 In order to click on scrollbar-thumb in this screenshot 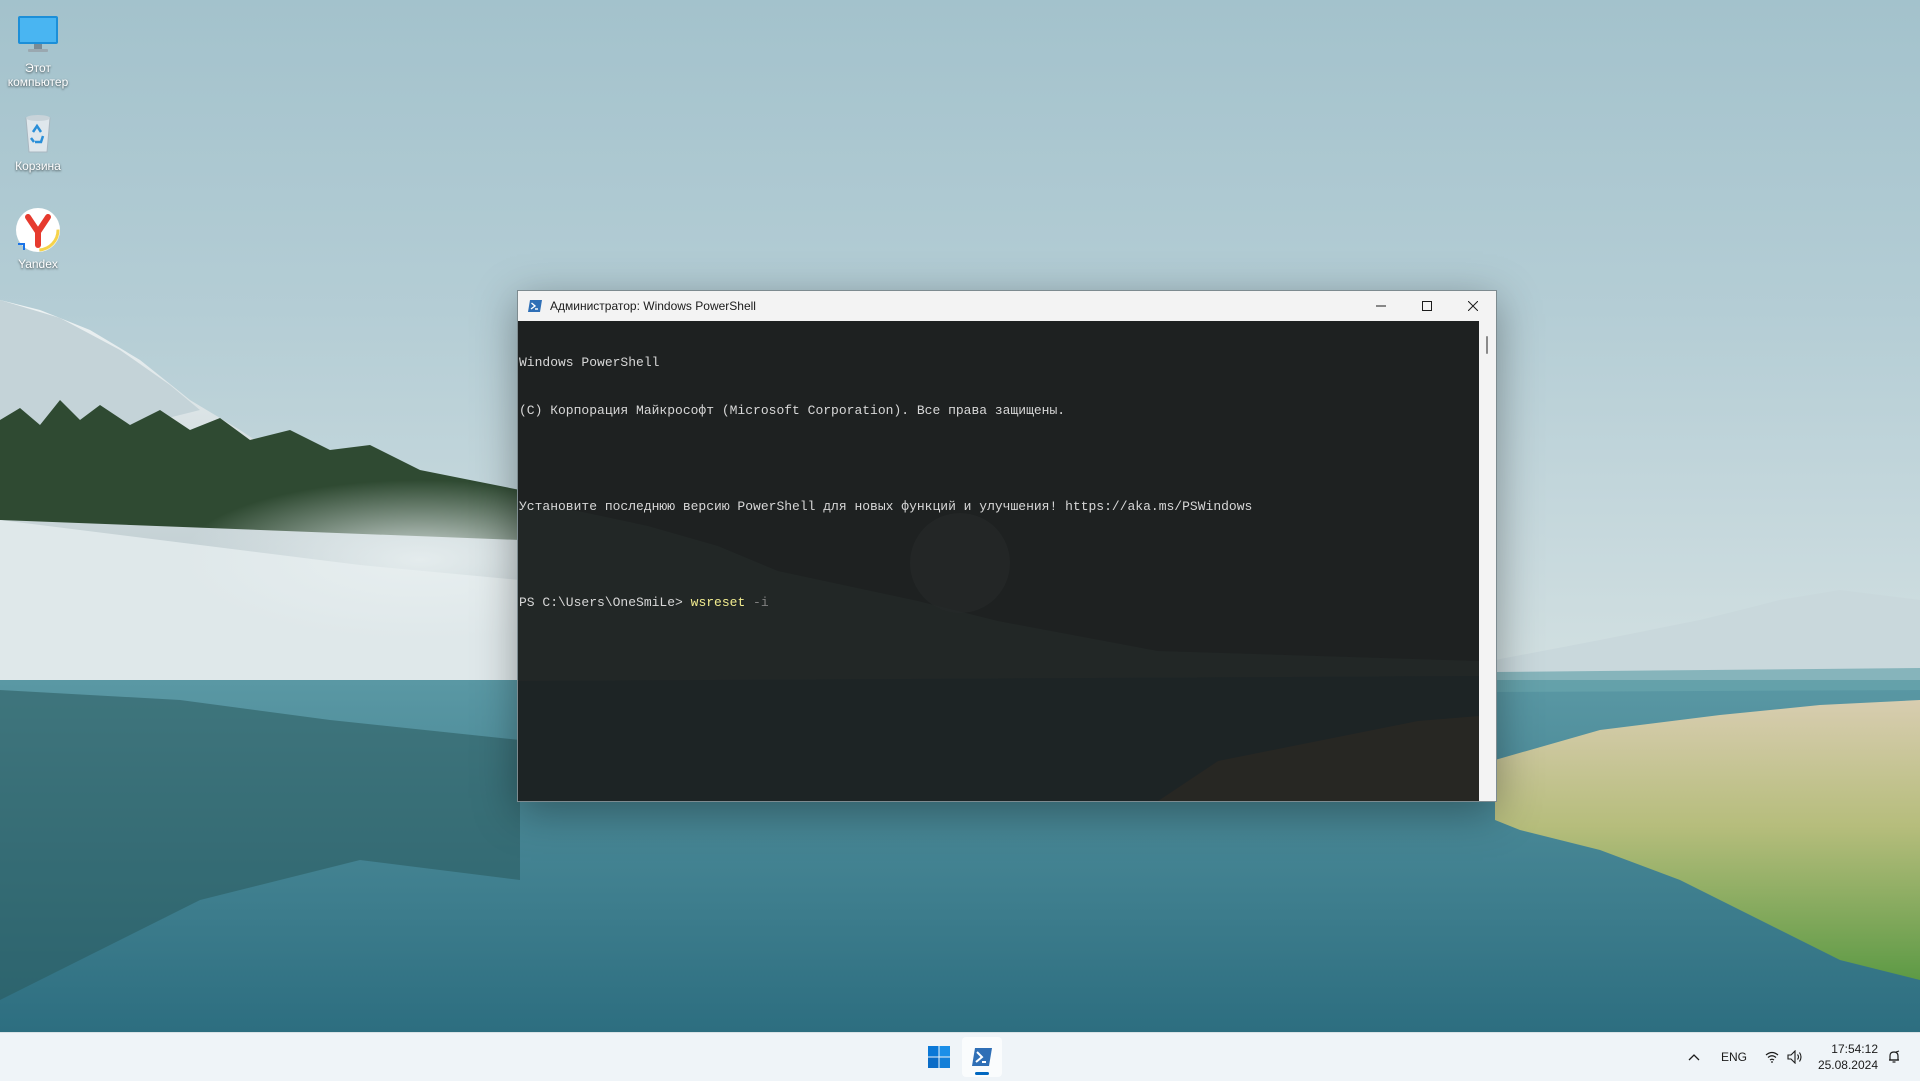, I will do `click(1487, 345)`.